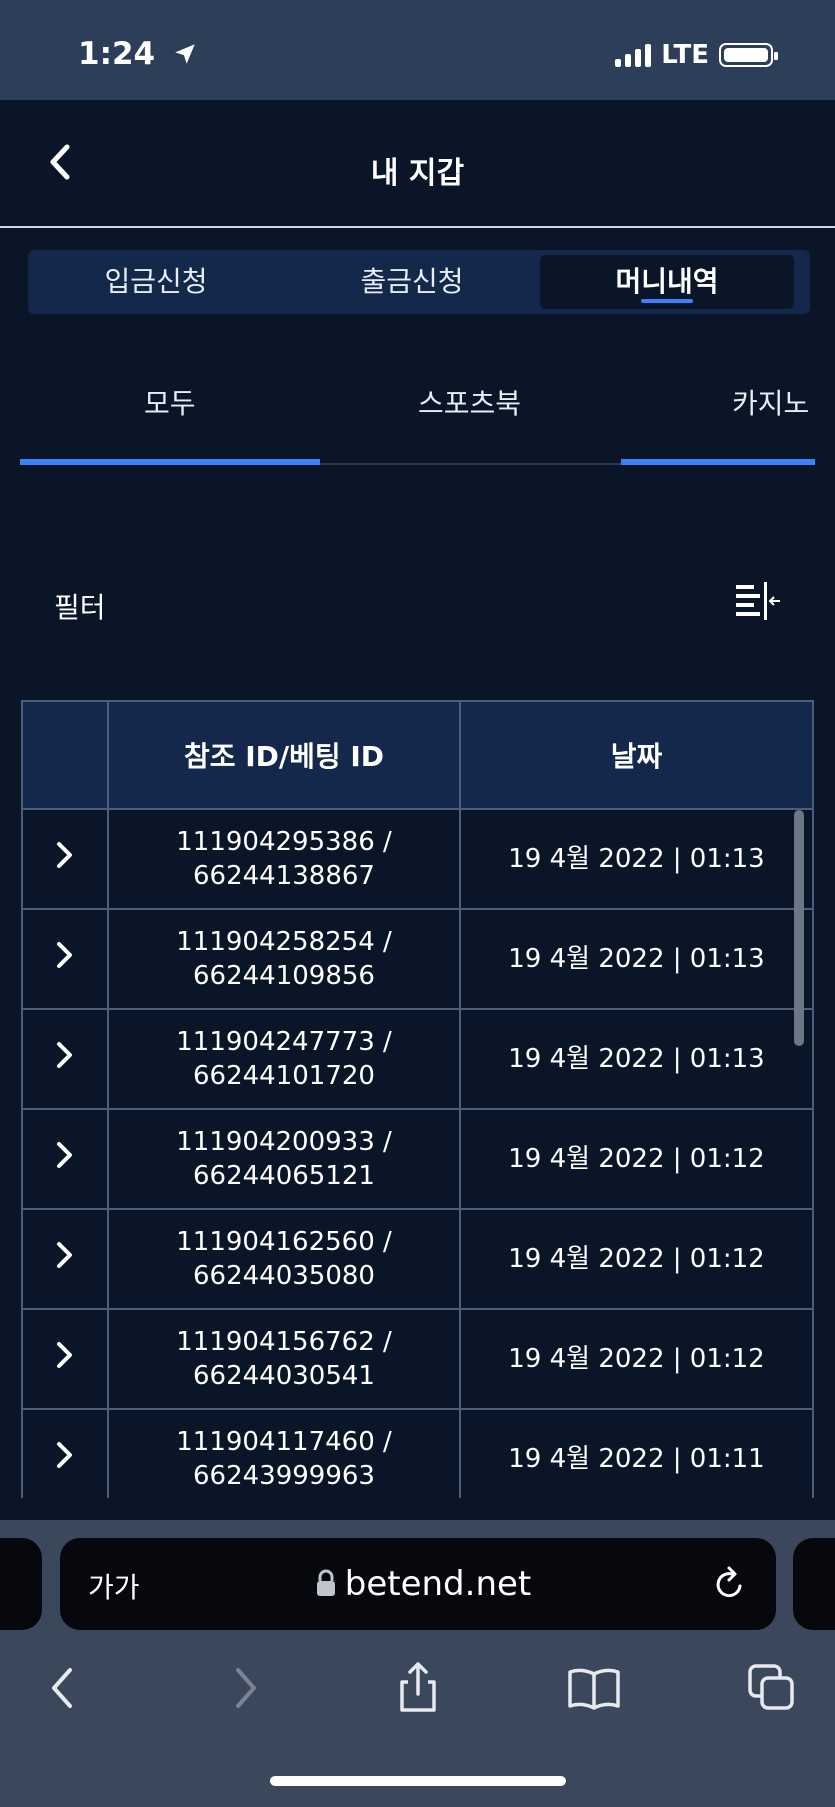  Describe the element at coordinates (685, 55) in the screenshot. I see `network-label: LTE` at that location.